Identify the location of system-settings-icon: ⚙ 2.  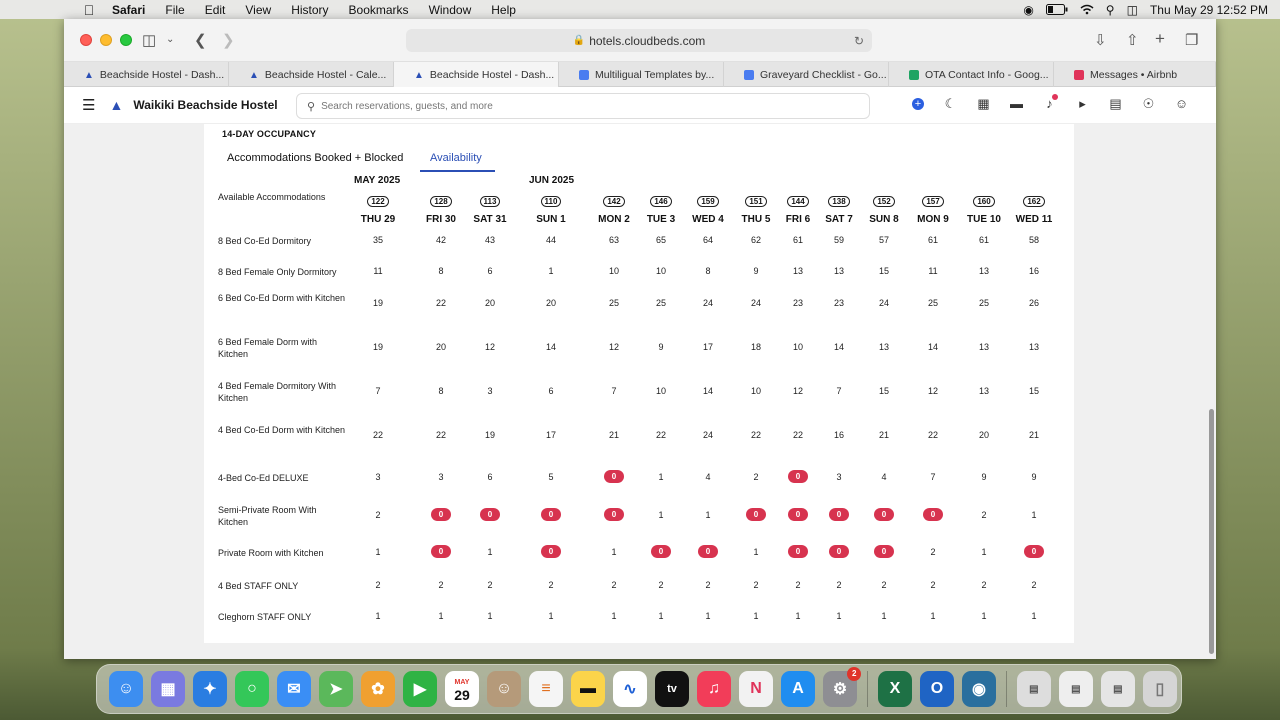
(842, 687).